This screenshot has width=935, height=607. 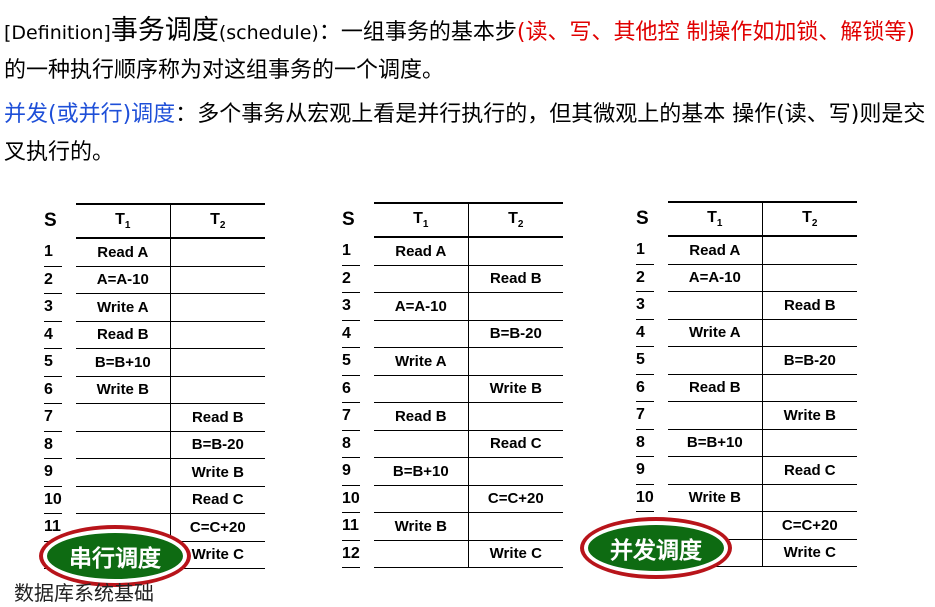 What do you see at coordinates (351, 526) in the screenshot?
I see `step-number: 11` at bounding box center [351, 526].